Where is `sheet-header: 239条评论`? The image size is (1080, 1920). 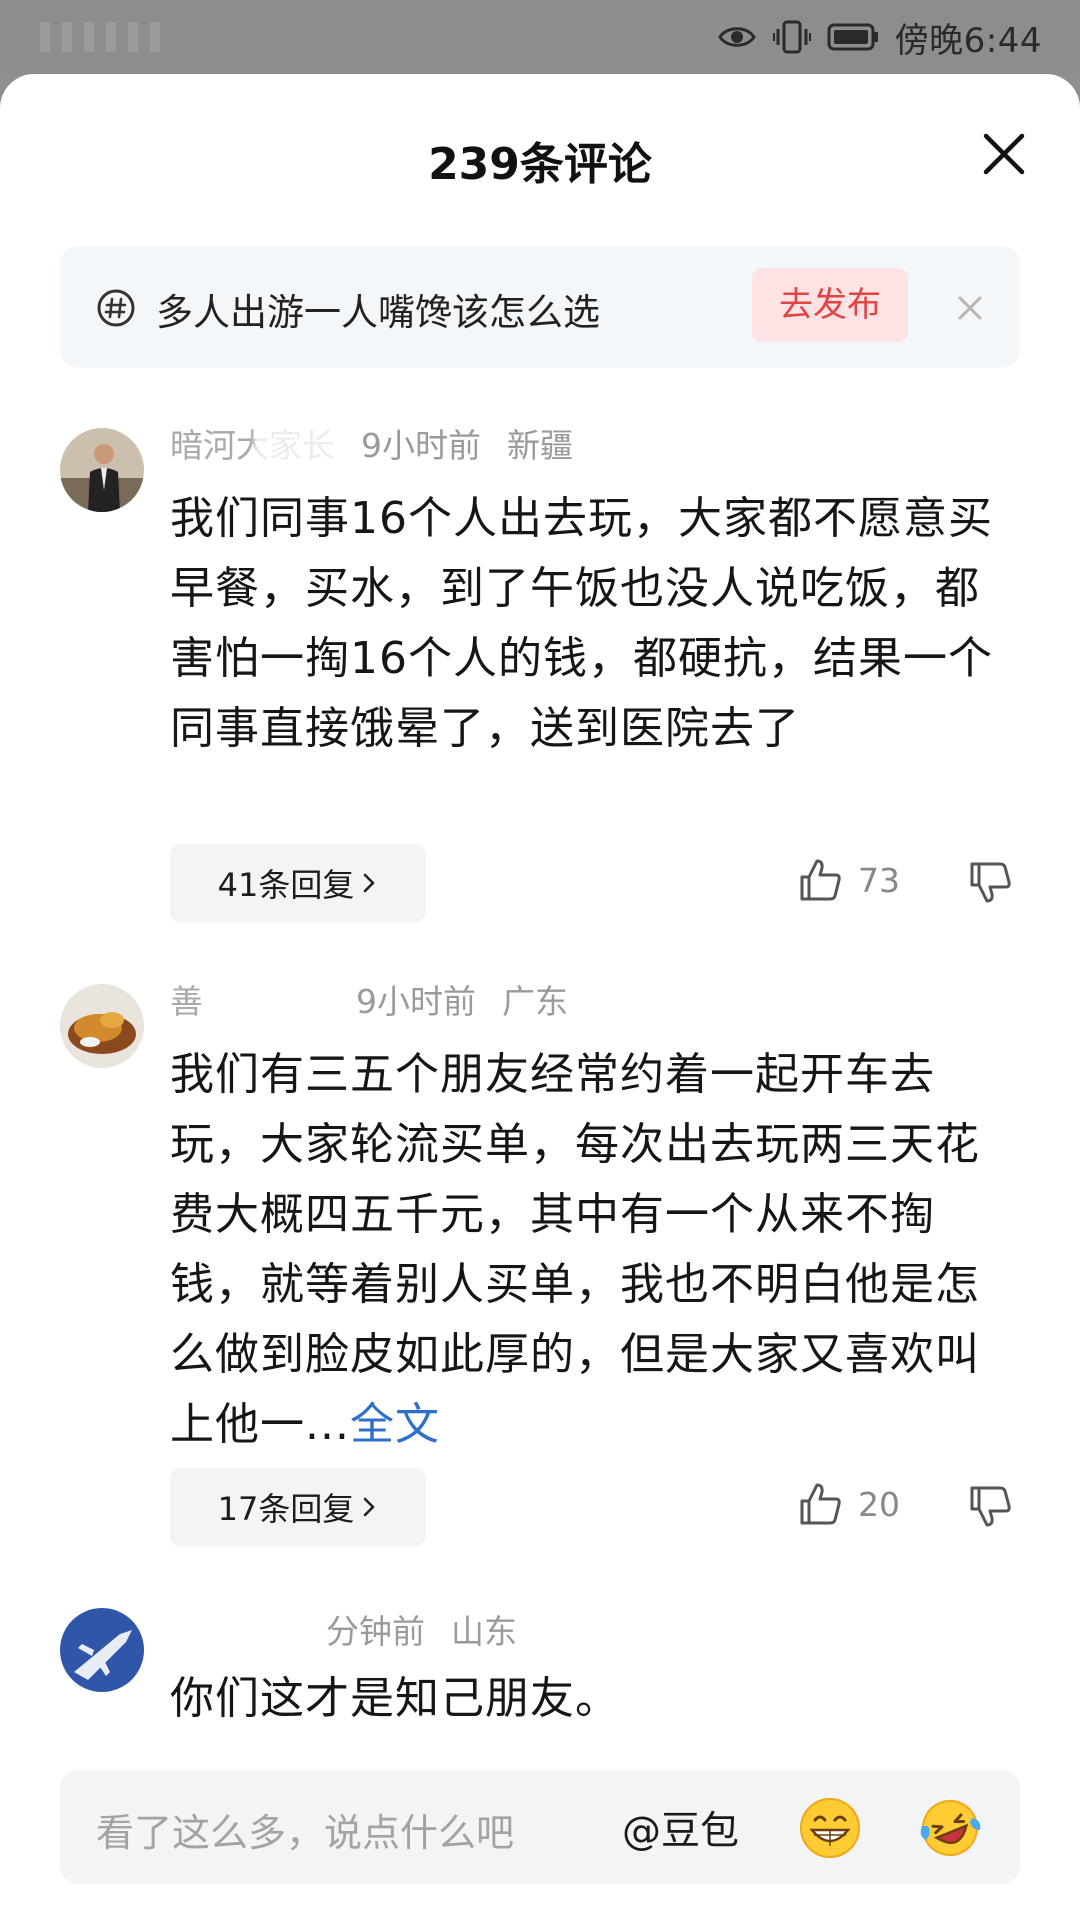 sheet-header: 239条评论 is located at coordinates (540, 152).